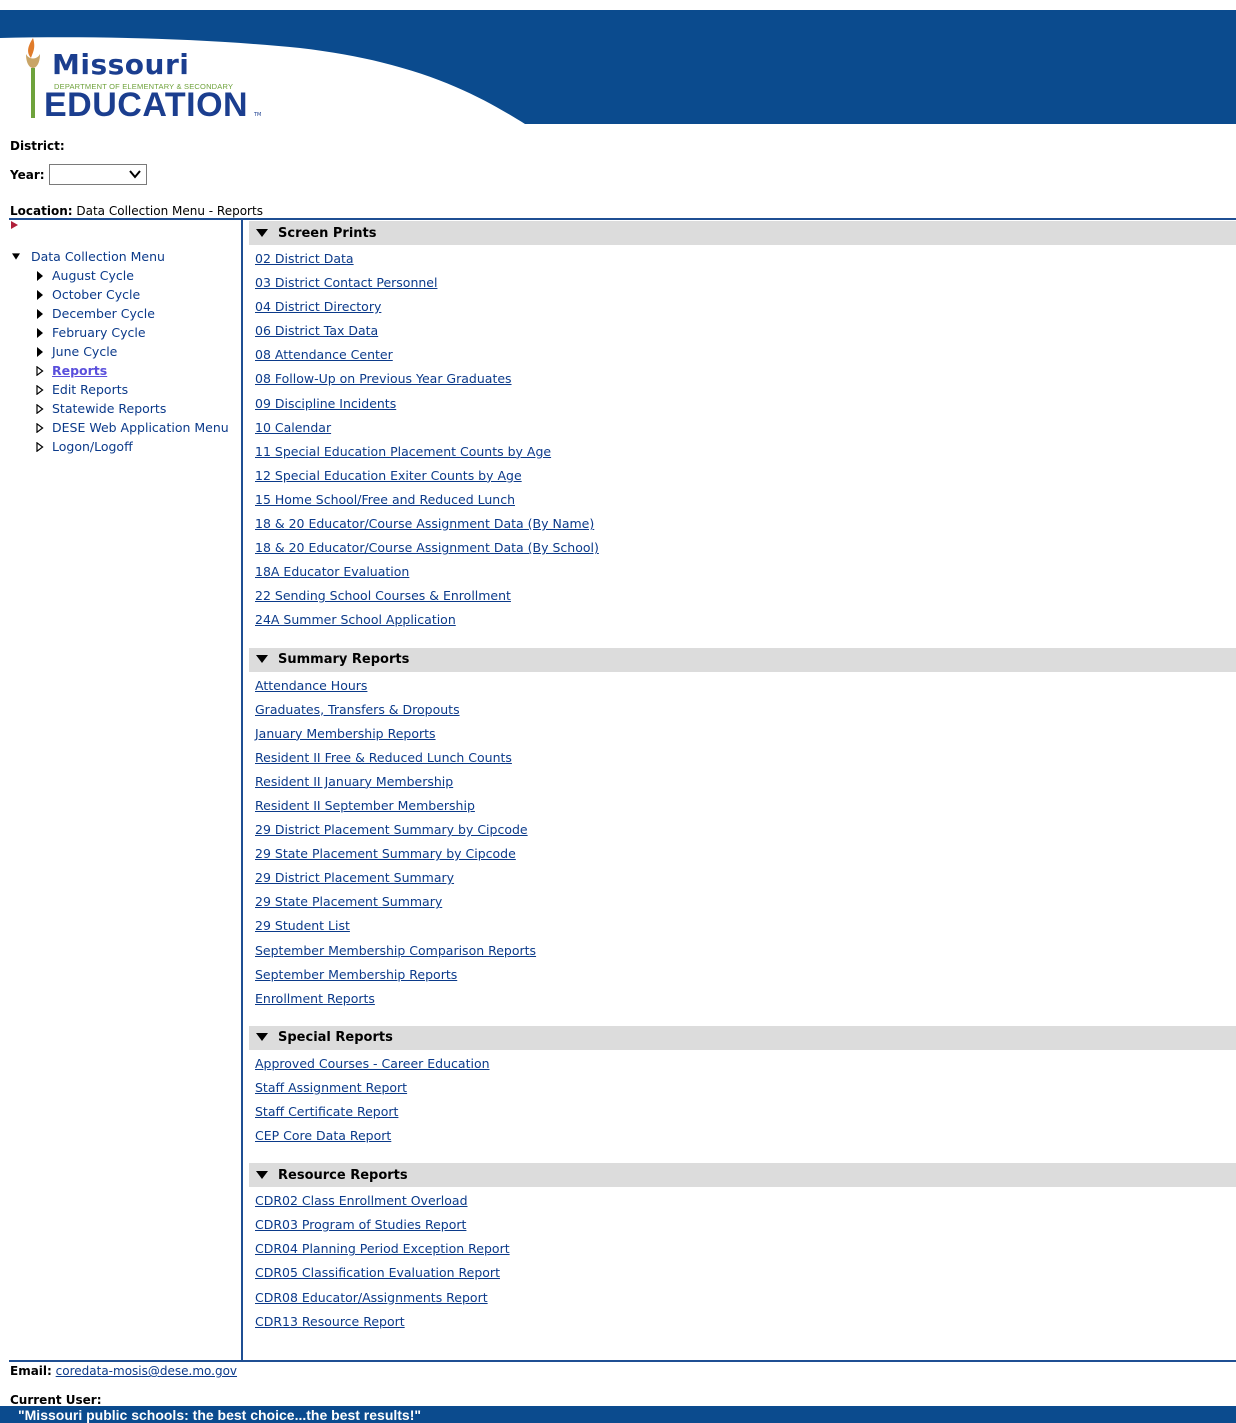 The width and height of the screenshot is (1236, 1423). What do you see at coordinates (99, 332) in the screenshot?
I see `sidebar-item-label: February Cycle` at bounding box center [99, 332].